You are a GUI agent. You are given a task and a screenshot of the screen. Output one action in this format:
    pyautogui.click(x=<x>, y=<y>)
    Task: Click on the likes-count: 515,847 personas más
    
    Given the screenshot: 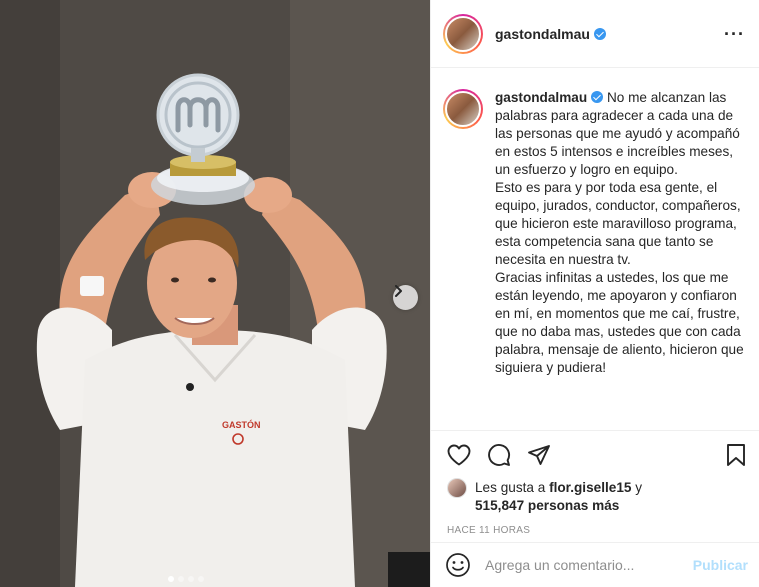 What is the action you would take?
    pyautogui.click(x=547, y=505)
    